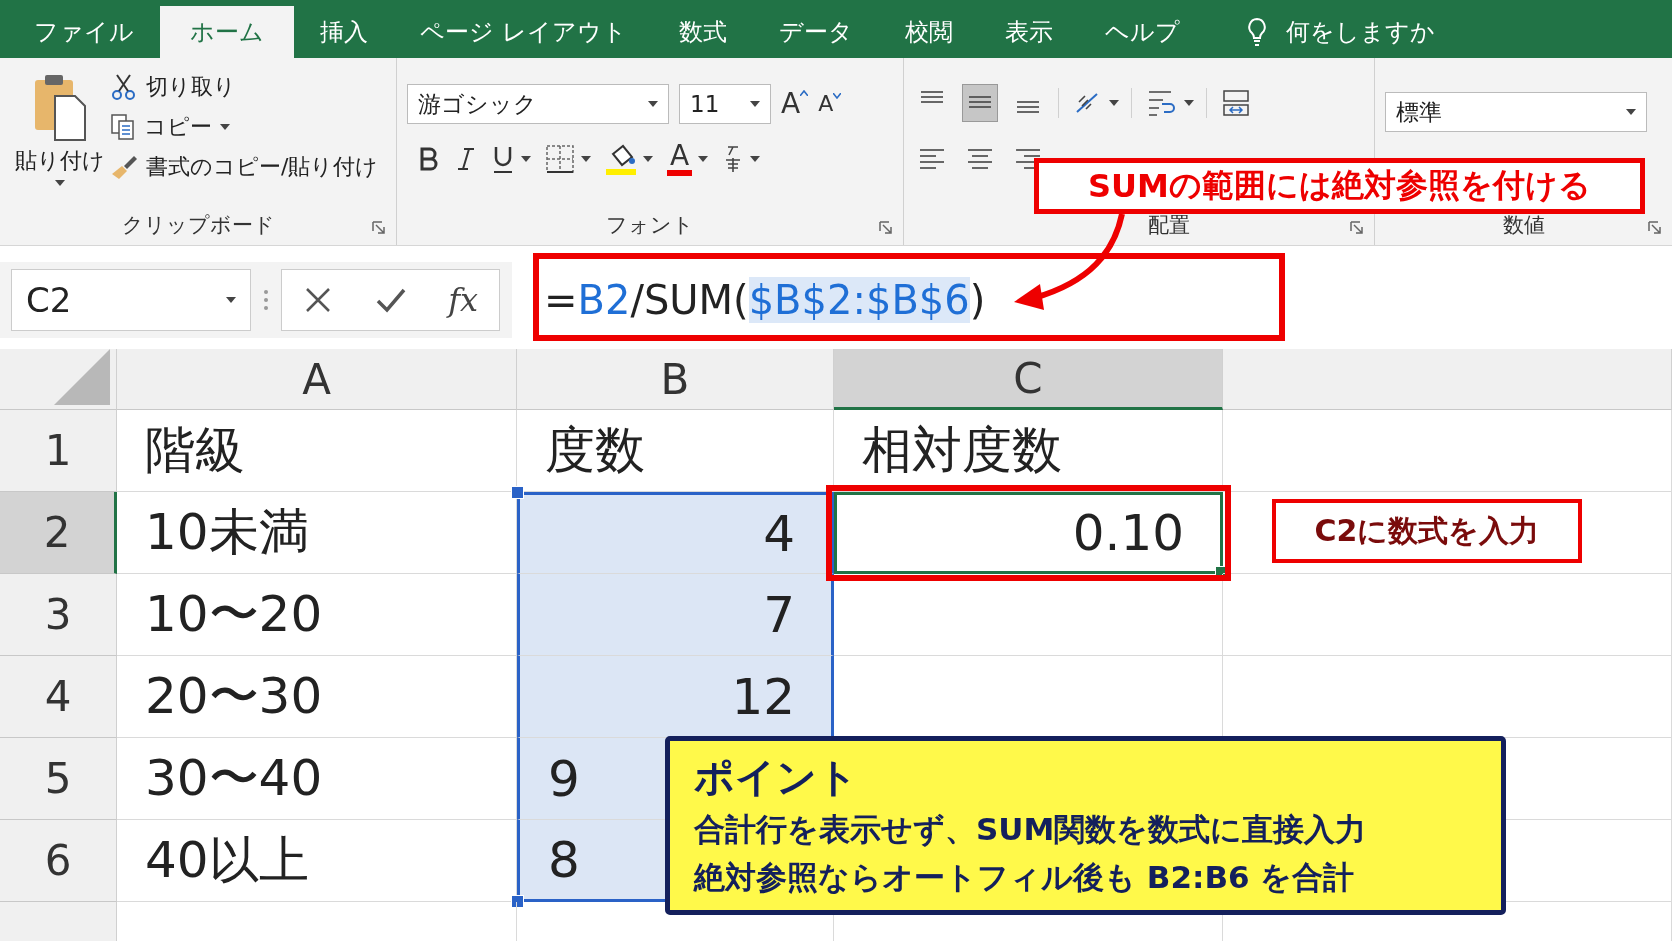 The width and height of the screenshot is (1672, 941). Describe the element at coordinates (837, 96) in the screenshot. I see `down-caret-icon` at that location.